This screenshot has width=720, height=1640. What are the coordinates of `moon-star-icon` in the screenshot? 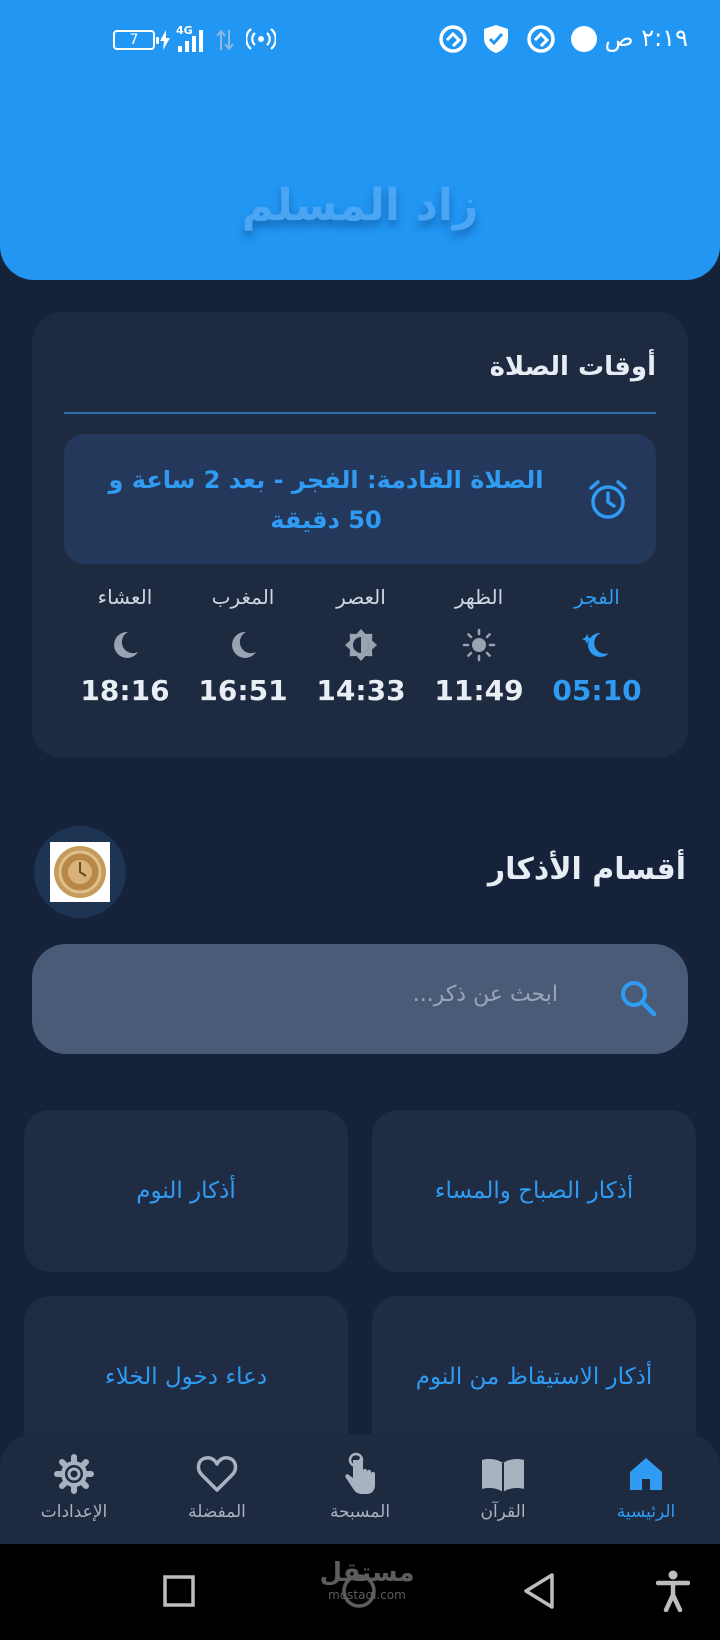 It's located at (597, 645).